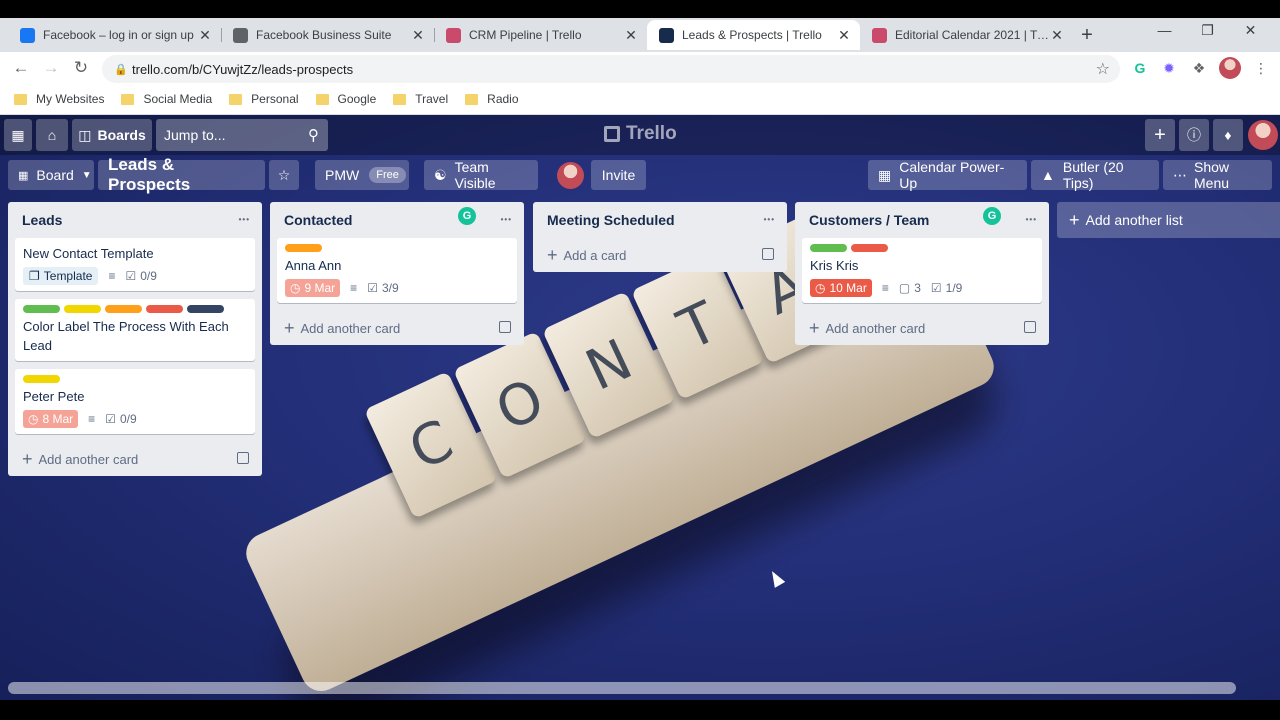 This screenshot has height=720, width=1280. I want to click on browser-tab-1: Facebook Business Suite ✕, so click(327, 35).